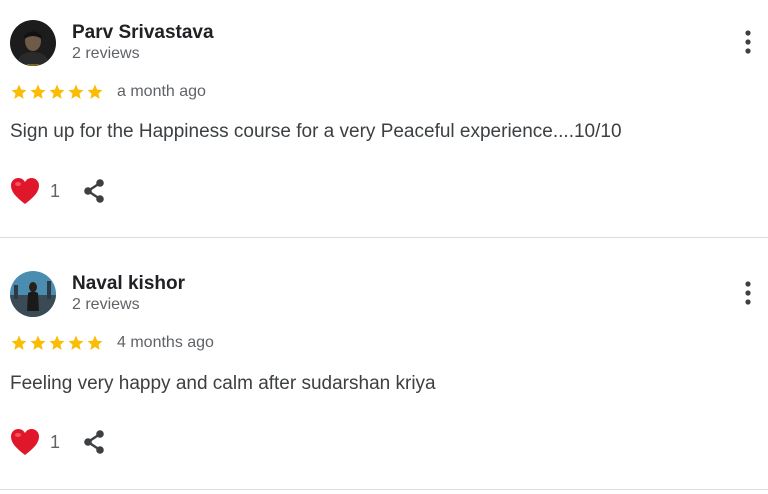 The width and height of the screenshot is (768, 494). What do you see at coordinates (165, 342) in the screenshot?
I see `review-date: 4 months ago` at bounding box center [165, 342].